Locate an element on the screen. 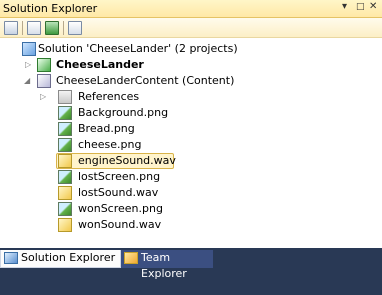 The height and width of the screenshot is (295, 382). show-all-files-icon is located at coordinates (34, 28).